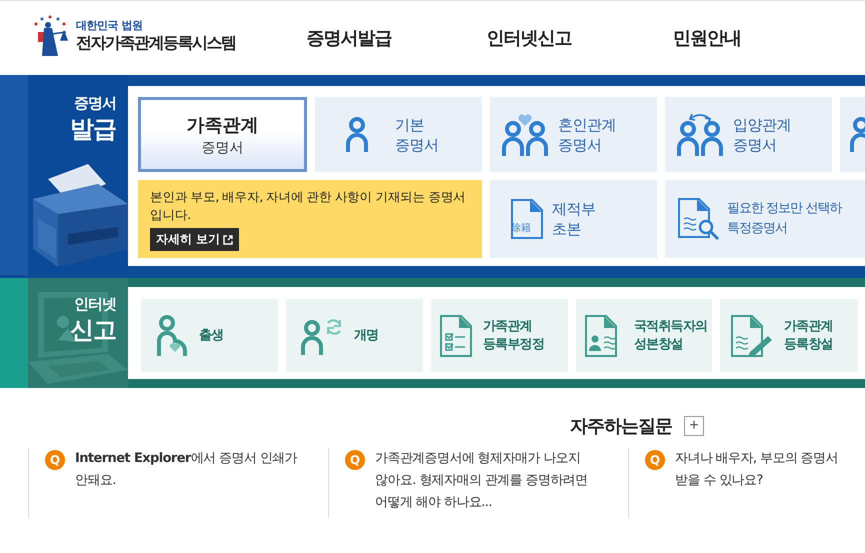 This screenshot has width=865, height=553. I want to click on pen-document-icon, so click(752, 336).